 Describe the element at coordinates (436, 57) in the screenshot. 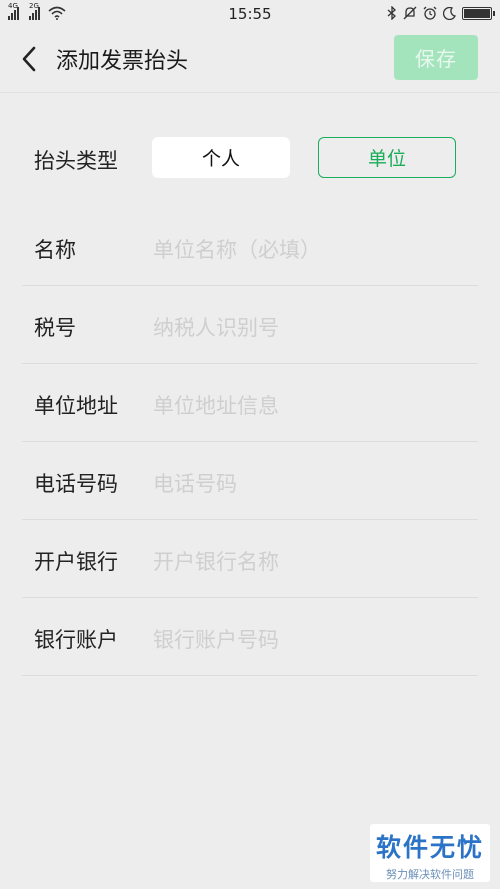

I see `save-button: 保存` at that location.